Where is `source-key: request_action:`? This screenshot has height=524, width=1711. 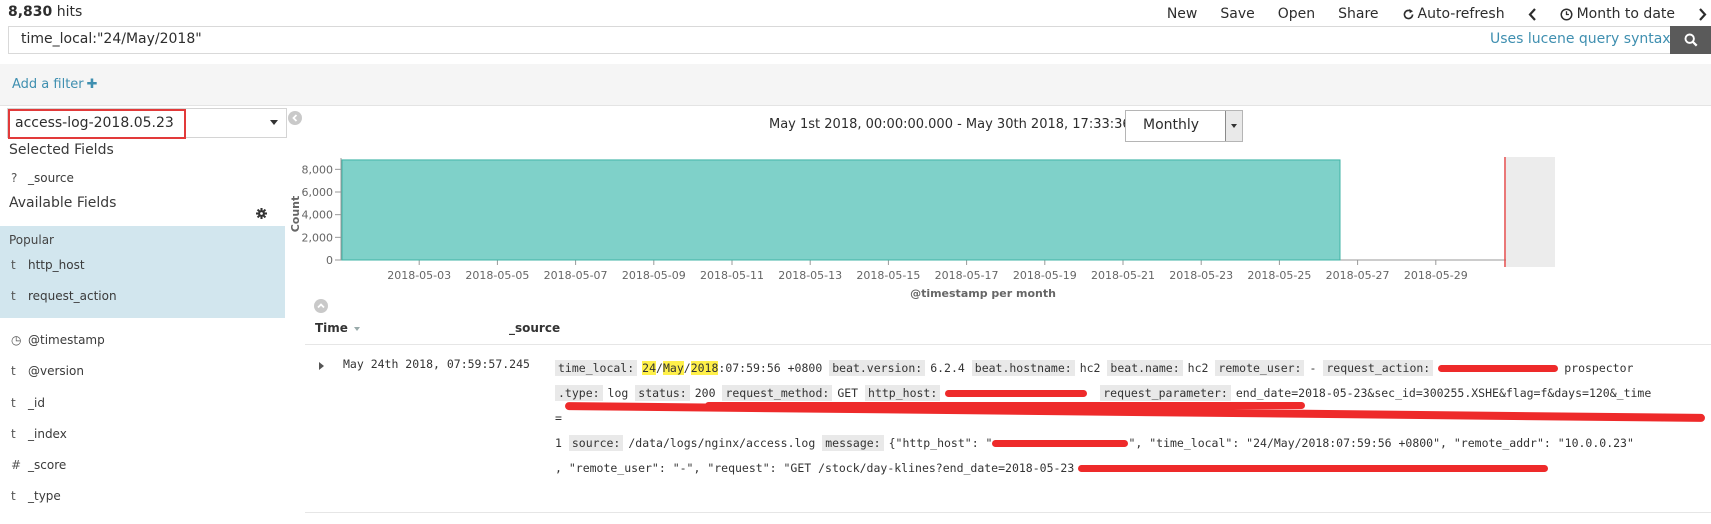
source-key: request_action: is located at coordinates (1378, 368).